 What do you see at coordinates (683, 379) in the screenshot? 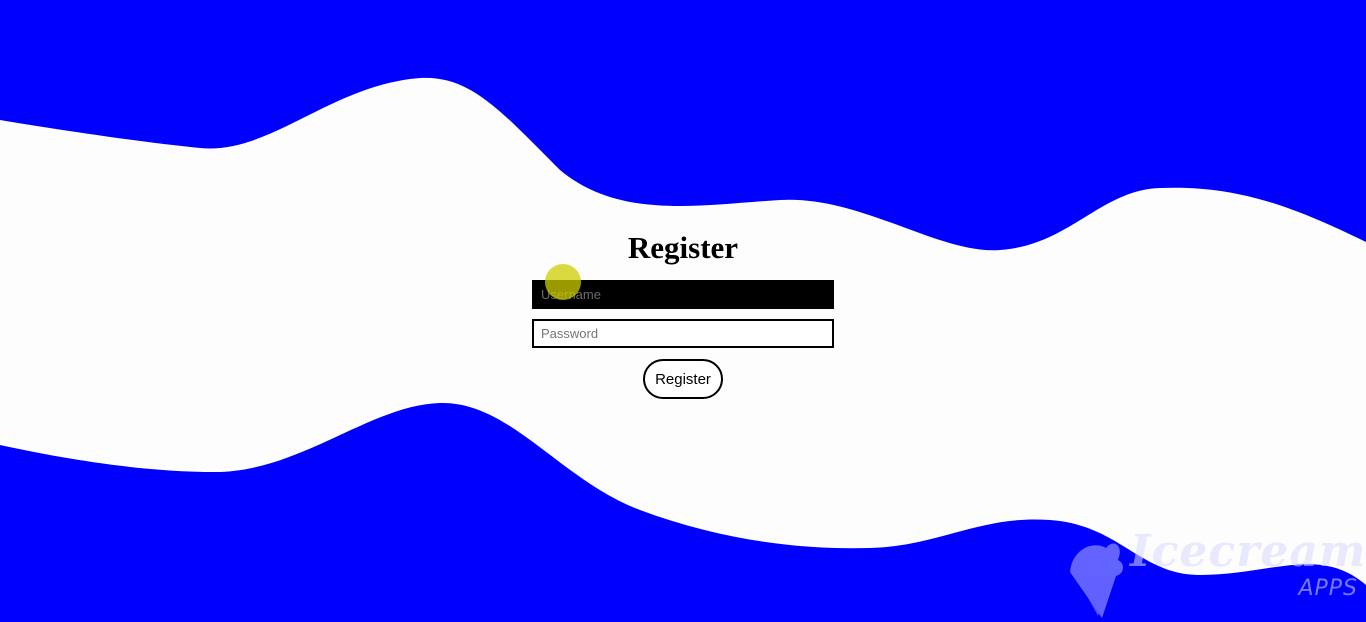
I see `register-button: Register` at bounding box center [683, 379].